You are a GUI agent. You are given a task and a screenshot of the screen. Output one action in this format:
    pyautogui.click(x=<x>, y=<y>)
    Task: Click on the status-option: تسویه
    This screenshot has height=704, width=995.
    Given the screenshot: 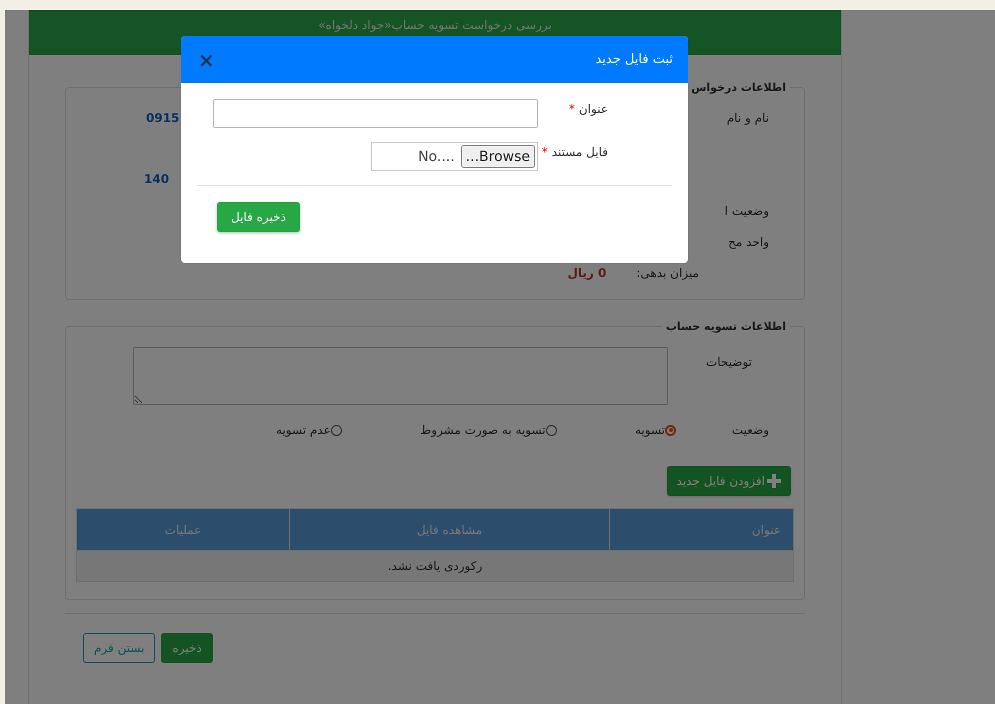 What is the action you would take?
    pyautogui.click(x=655, y=430)
    